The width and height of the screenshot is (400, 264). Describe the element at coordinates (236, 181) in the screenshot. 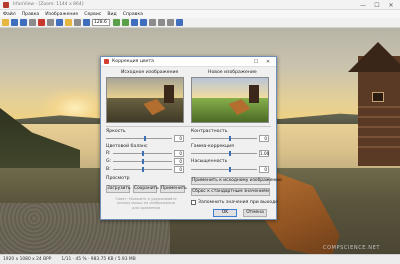

I see `apply-to-original-button: Применить к исходному изображению` at that location.